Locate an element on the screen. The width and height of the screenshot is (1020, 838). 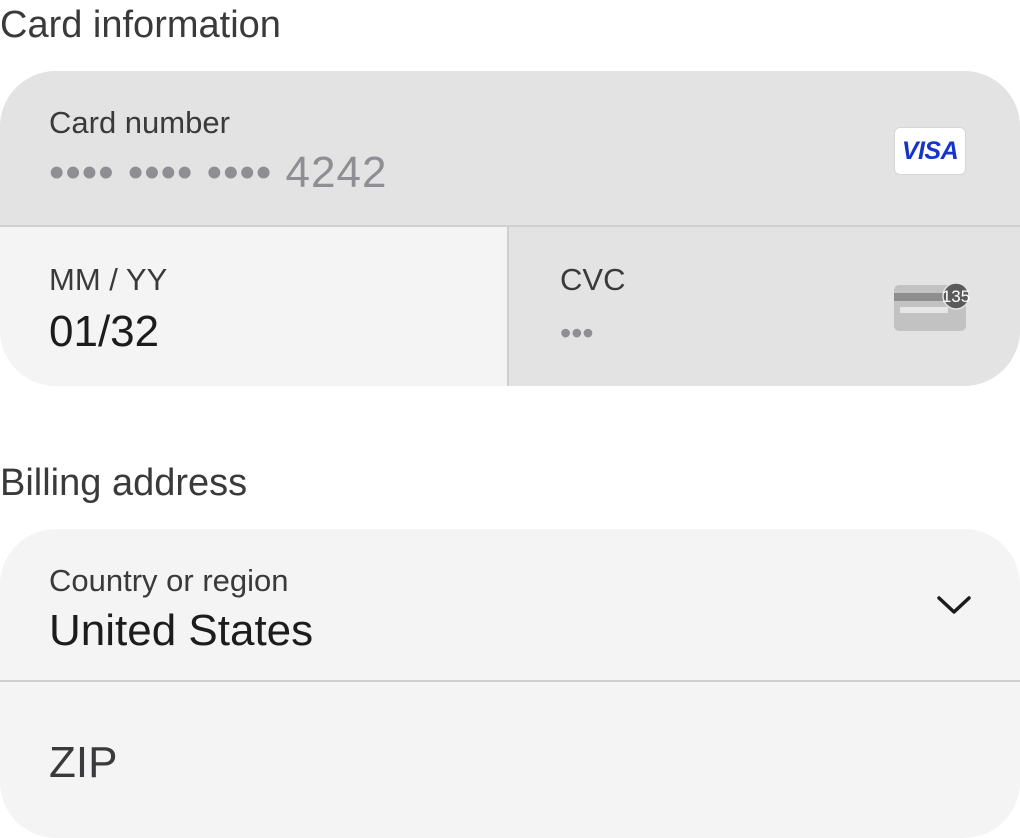
card-information-title: Card information is located at coordinates (140, 25).